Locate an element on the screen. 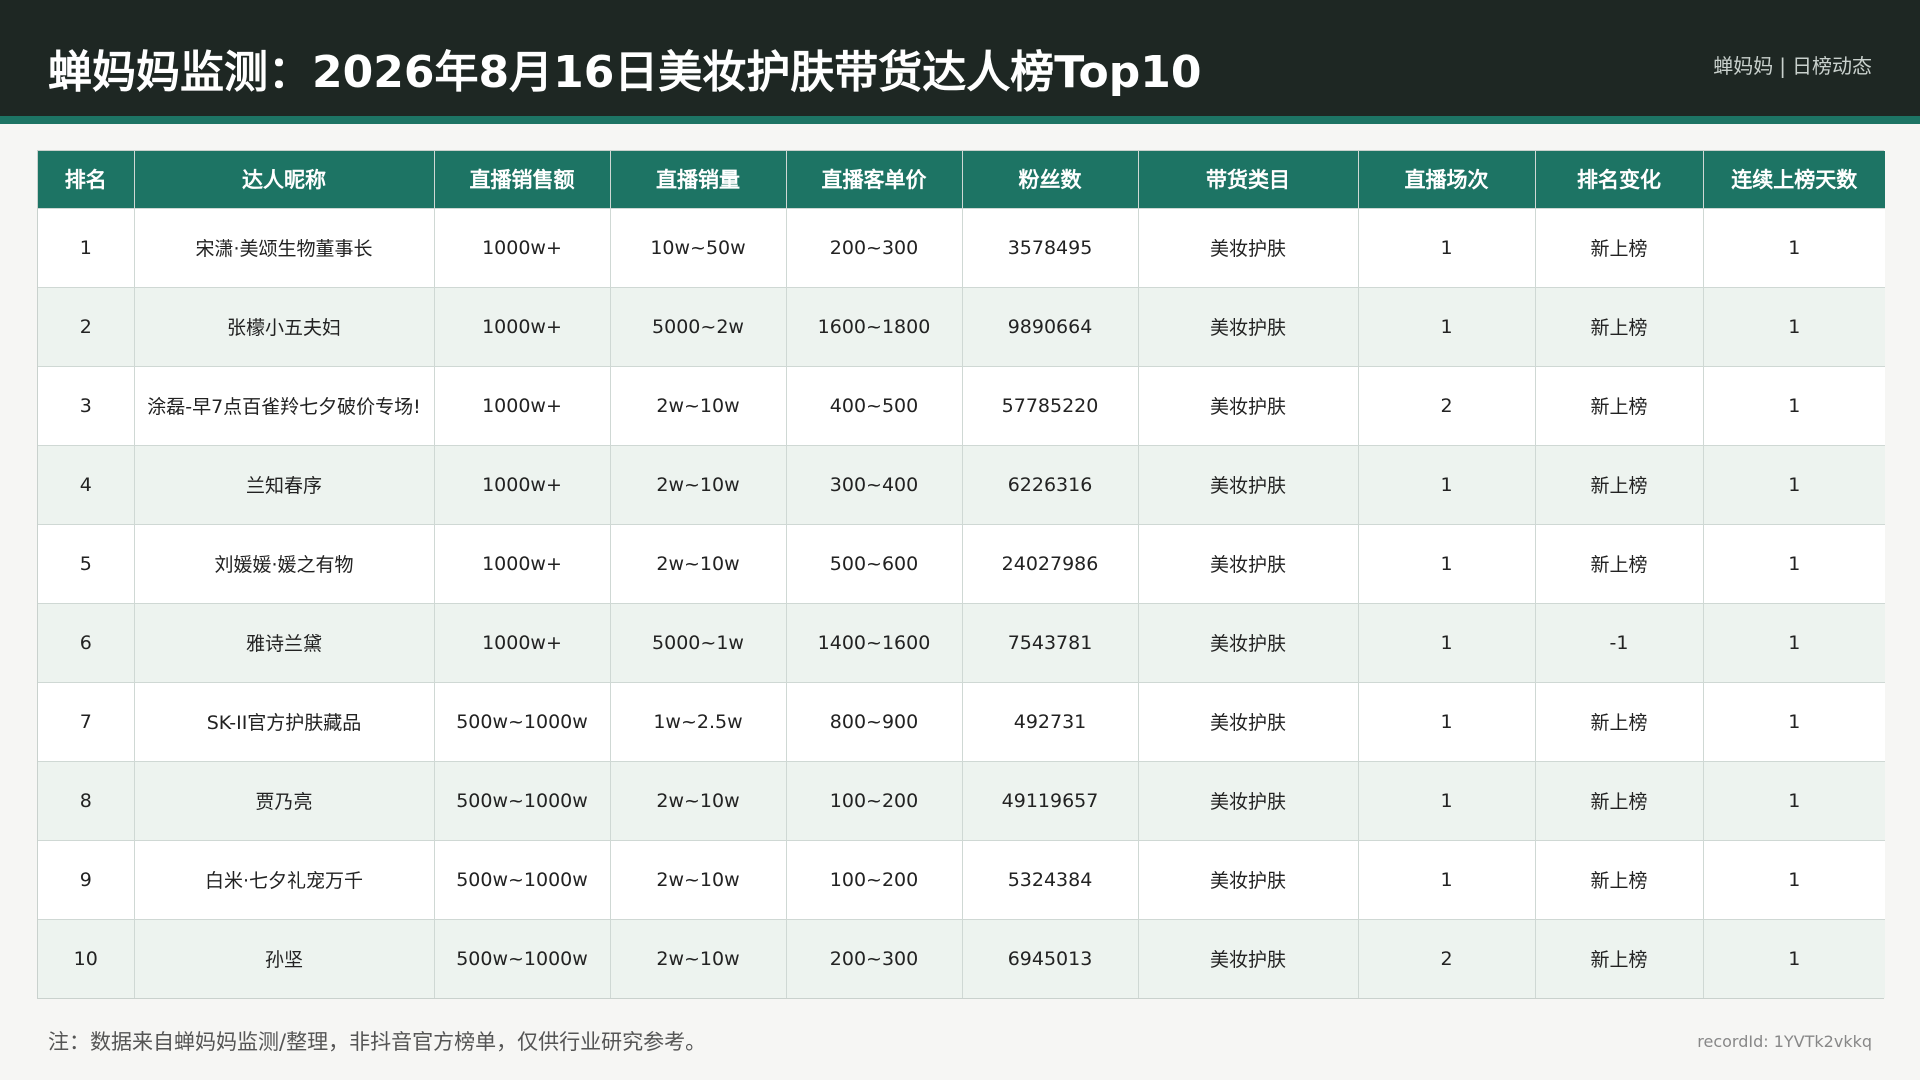 This screenshot has width=1920, height=1080. brand-label: 蝉妈妈 | 日榜动态 is located at coordinates (1792, 64).